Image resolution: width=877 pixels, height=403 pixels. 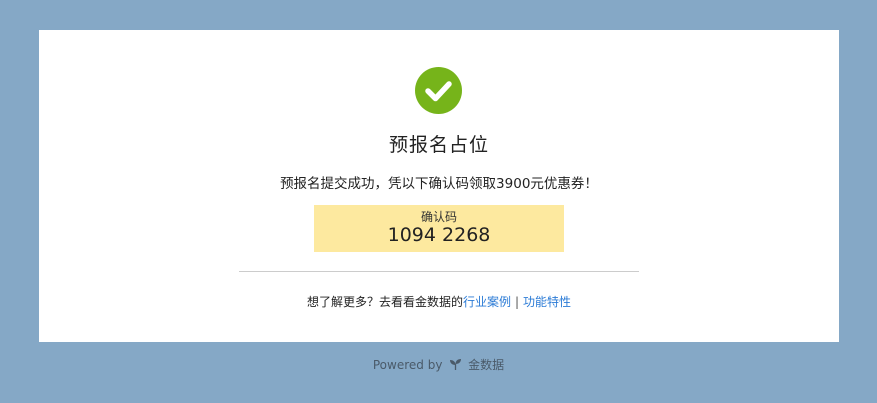 I want to click on features-link: 功能特性, so click(x=547, y=302).